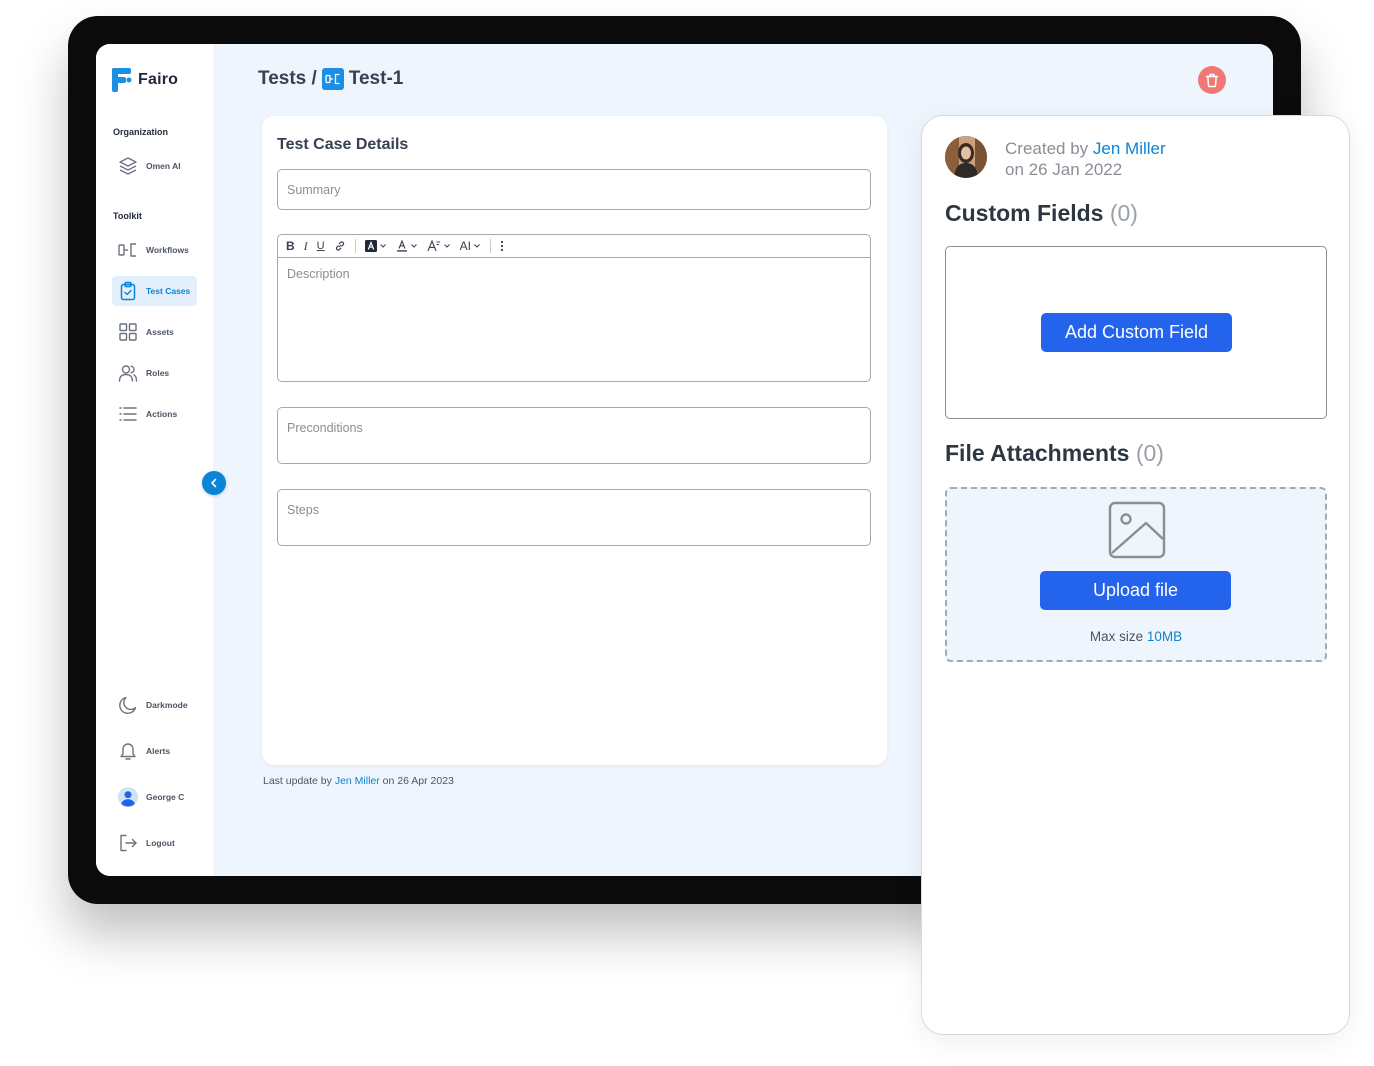 This screenshot has height=1066, width=1374. What do you see at coordinates (401, 246) in the screenshot?
I see `text-color-icon` at bounding box center [401, 246].